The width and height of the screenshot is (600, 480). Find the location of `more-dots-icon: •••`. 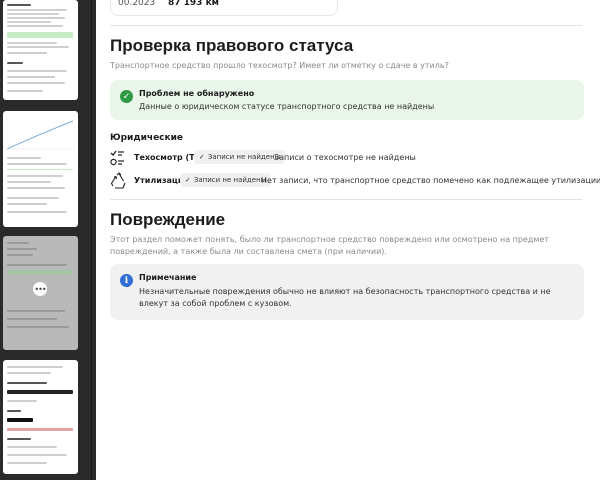

more-dots-icon: ••• is located at coordinates (40, 289).